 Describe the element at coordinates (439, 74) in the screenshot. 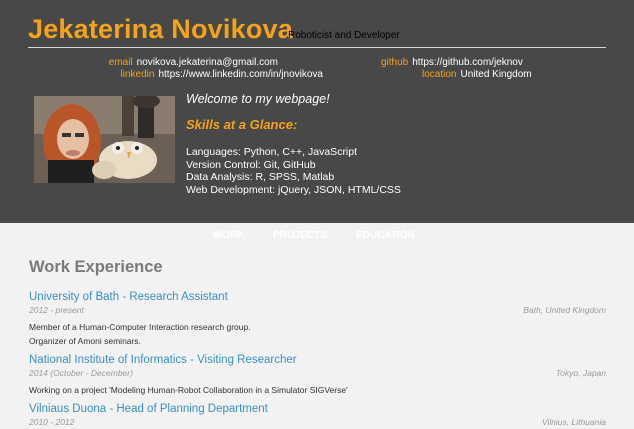

I see `contact-location-label: location` at that location.